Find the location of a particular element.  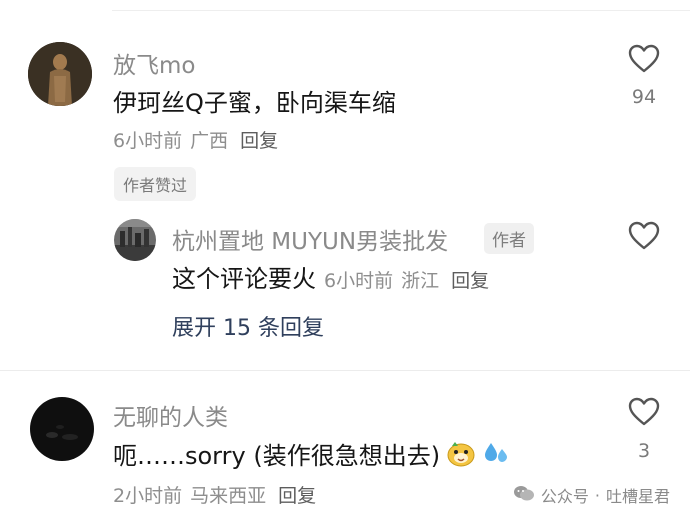

comment-username: 放飞mo is located at coordinates (154, 63).